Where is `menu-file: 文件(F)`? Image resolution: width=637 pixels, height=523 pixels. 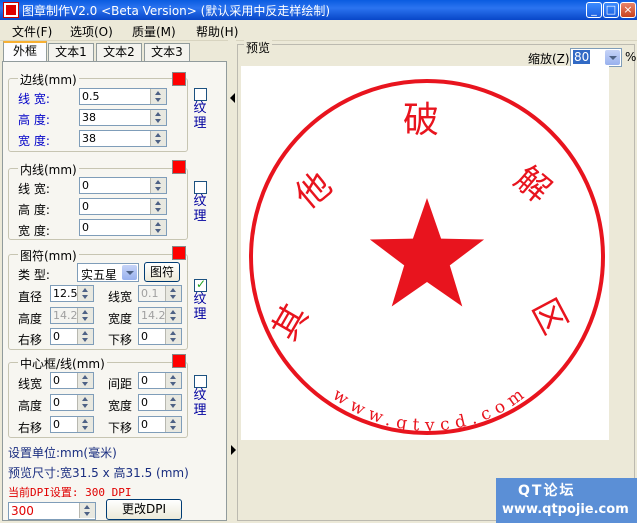
menu-file: 文件(F) is located at coordinates (32, 31).